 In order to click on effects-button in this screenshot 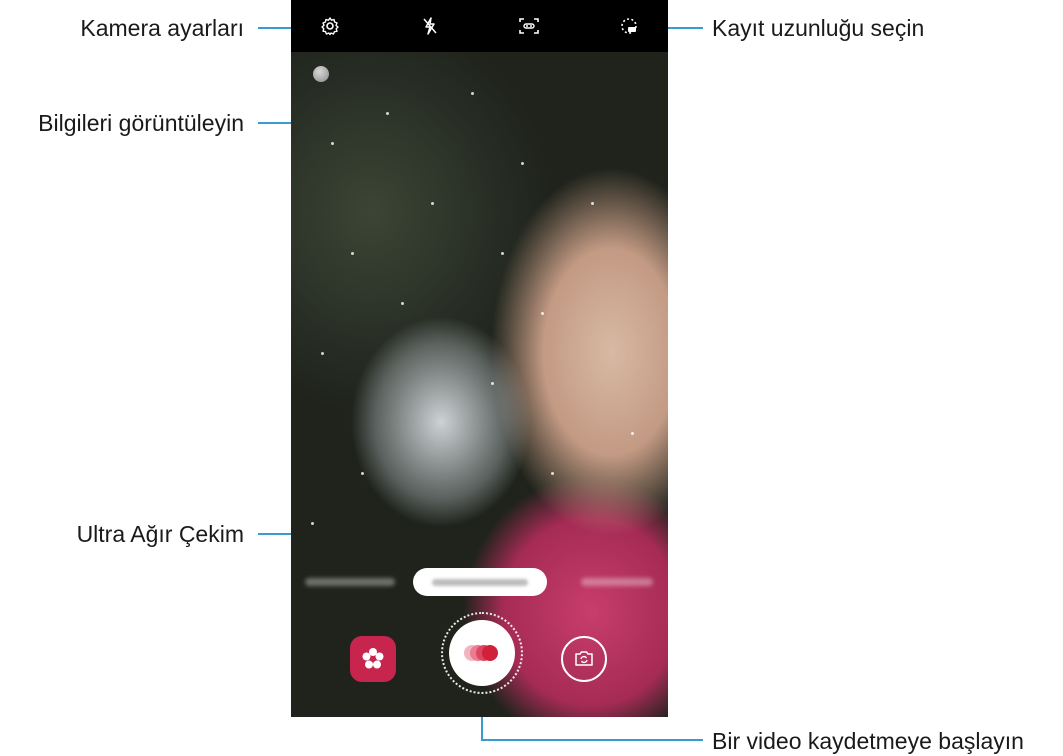, I will do `click(373, 659)`.